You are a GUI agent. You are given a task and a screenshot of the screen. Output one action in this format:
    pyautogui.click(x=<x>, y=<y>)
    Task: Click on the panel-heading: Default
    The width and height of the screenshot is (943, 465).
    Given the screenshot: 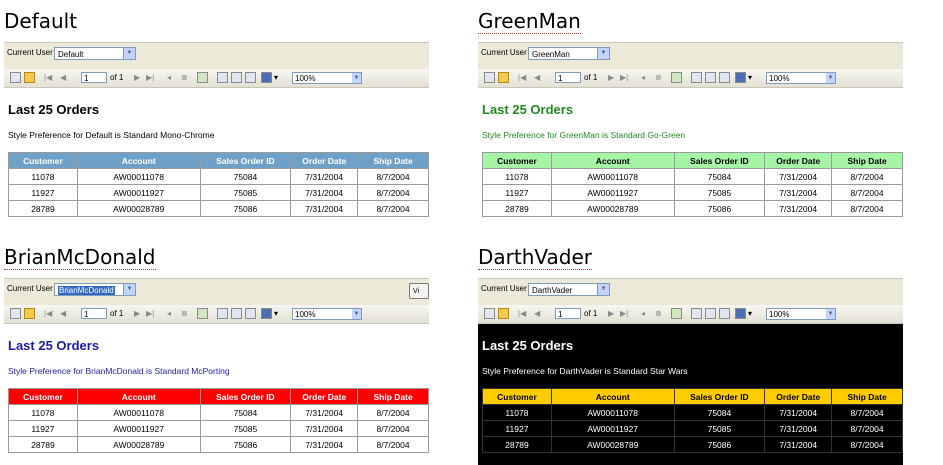 What is the action you would take?
    pyautogui.click(x=41, y=21)
    